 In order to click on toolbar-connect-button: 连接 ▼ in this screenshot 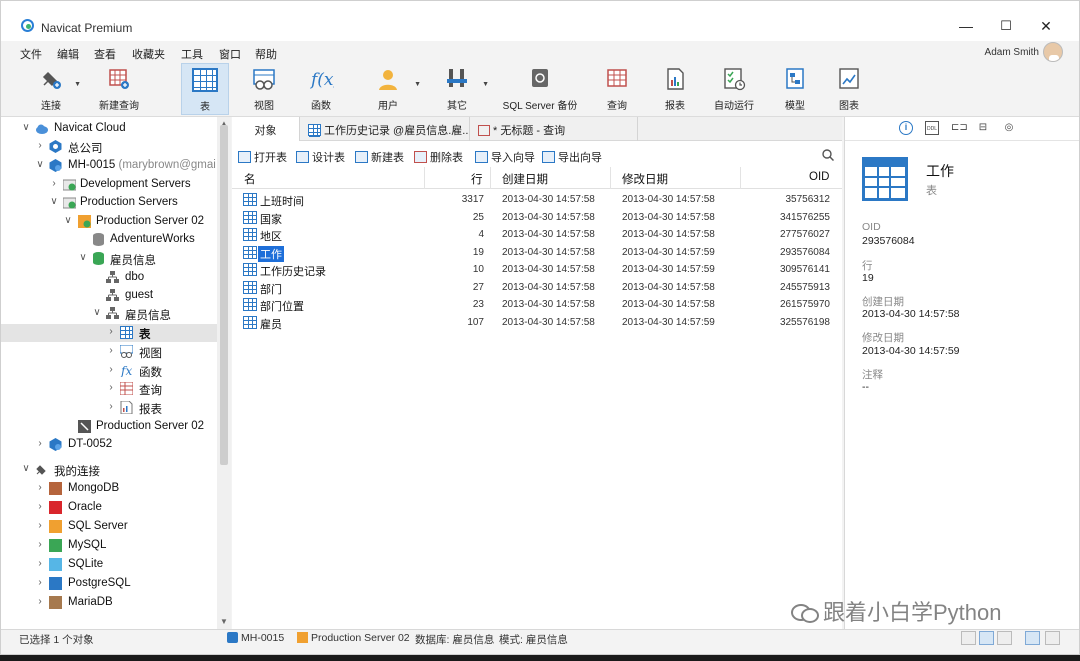, I will do `click(56, 89)`.